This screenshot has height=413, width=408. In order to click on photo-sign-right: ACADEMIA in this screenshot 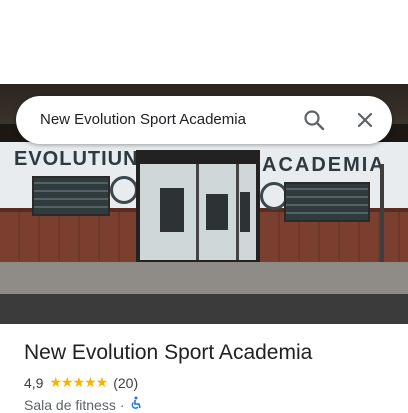, I will do `click(324, 165)`.